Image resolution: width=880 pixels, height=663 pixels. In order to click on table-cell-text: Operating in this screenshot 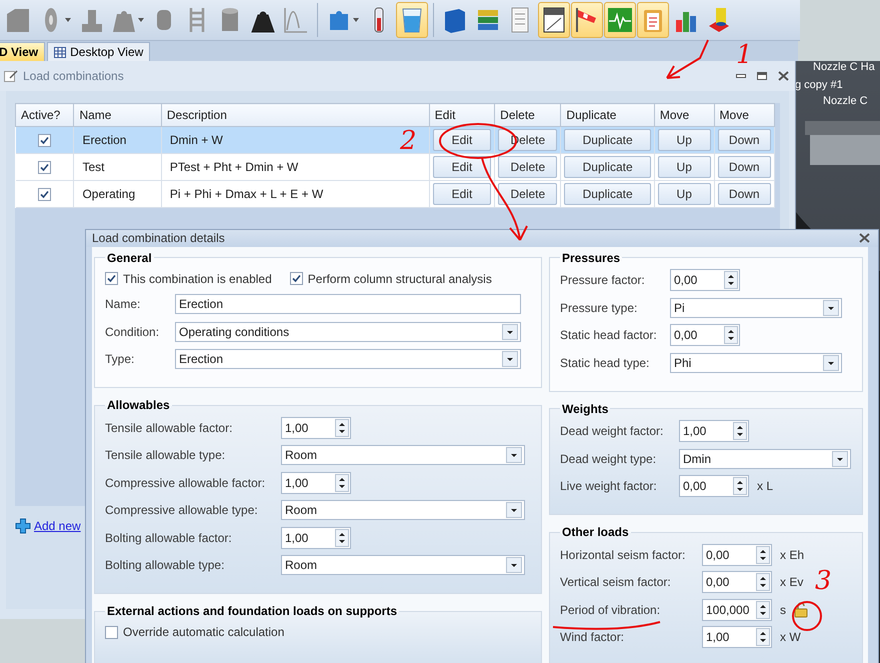, I will do `click(108, 194)`.